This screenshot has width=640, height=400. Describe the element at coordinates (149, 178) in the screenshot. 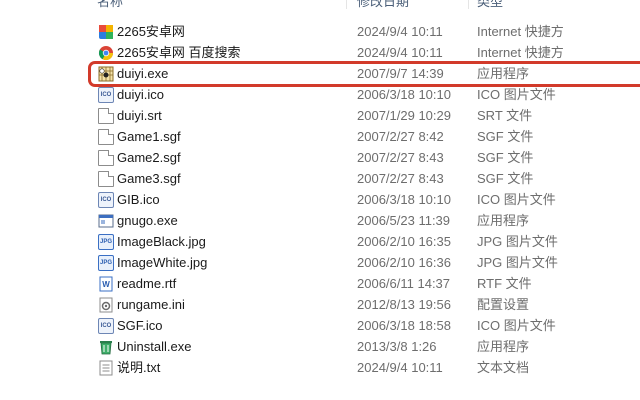

I see `file-name: Game3.sgf` at that location.